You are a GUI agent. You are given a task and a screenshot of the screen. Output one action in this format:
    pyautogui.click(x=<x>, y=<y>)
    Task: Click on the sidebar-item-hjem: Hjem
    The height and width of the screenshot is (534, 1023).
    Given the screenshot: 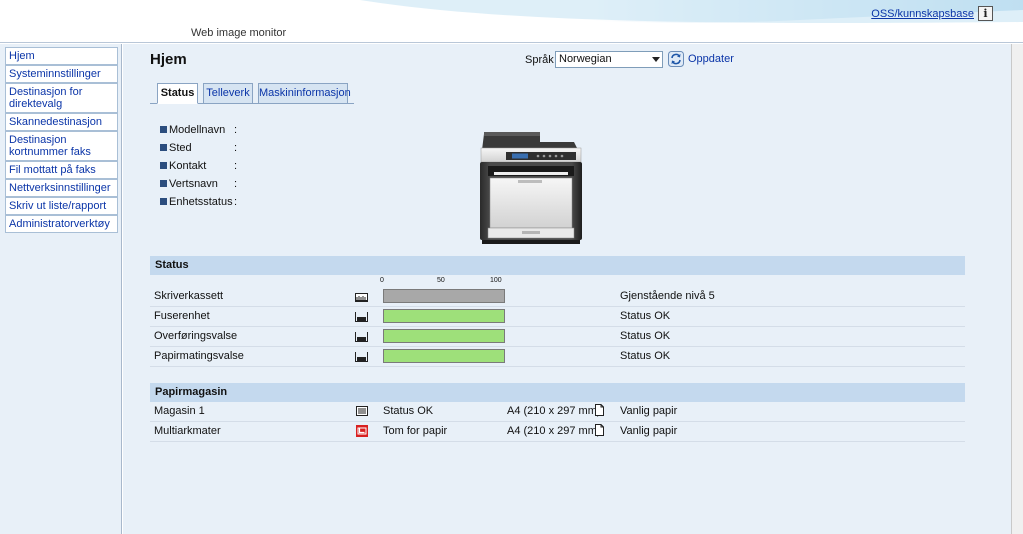 What is the action you would take?
    pyautogui.click(x=61, y=56)
    